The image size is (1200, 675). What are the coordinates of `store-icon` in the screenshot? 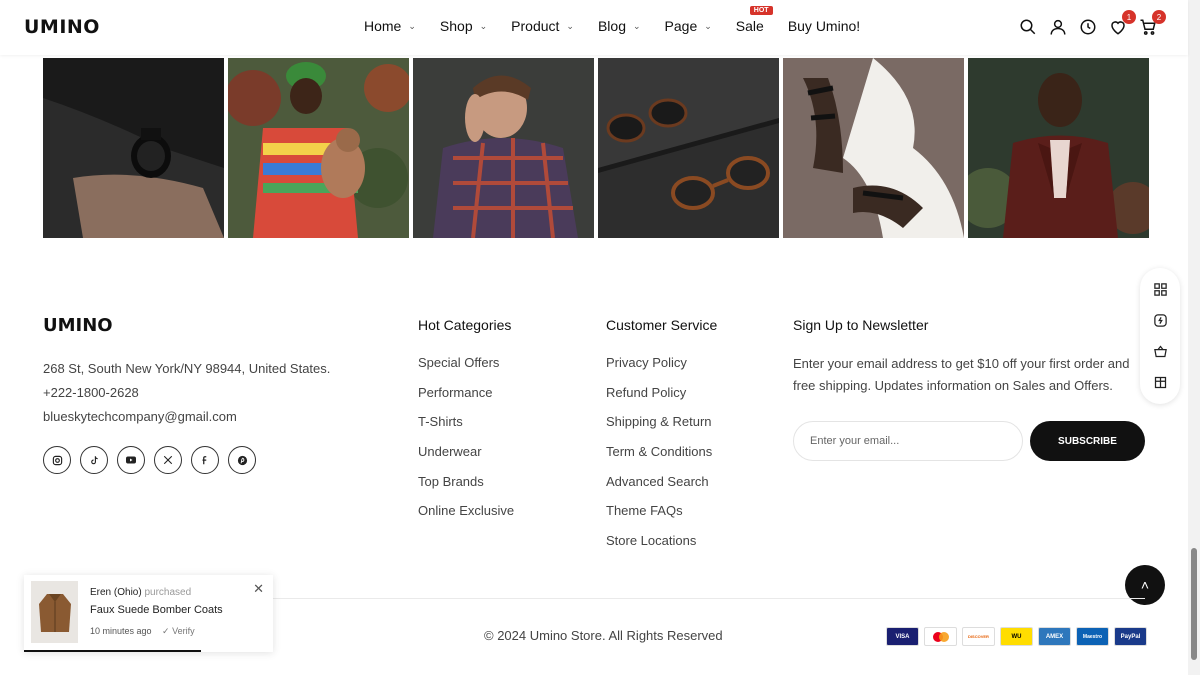 It's located at (1160, 383).